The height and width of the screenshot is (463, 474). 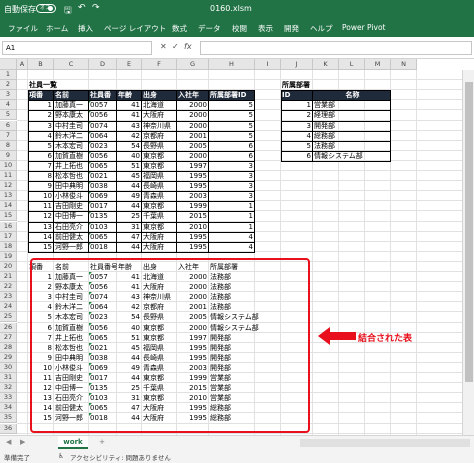 What do you see at coordinates (179, 28) in the screenshot?
I see `tab-formulas: 数式` at bounding box center [179, 28].